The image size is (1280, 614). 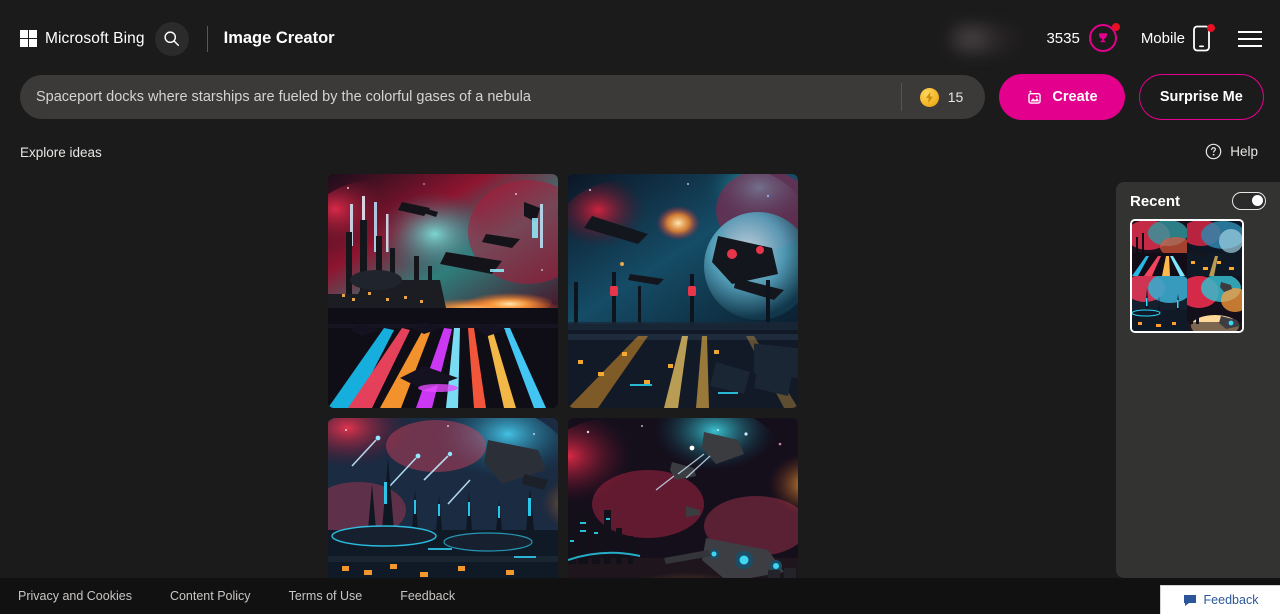 I want to click on prompt-toolbar: 15 Create Surprise Me, so click(x=642, y=97).